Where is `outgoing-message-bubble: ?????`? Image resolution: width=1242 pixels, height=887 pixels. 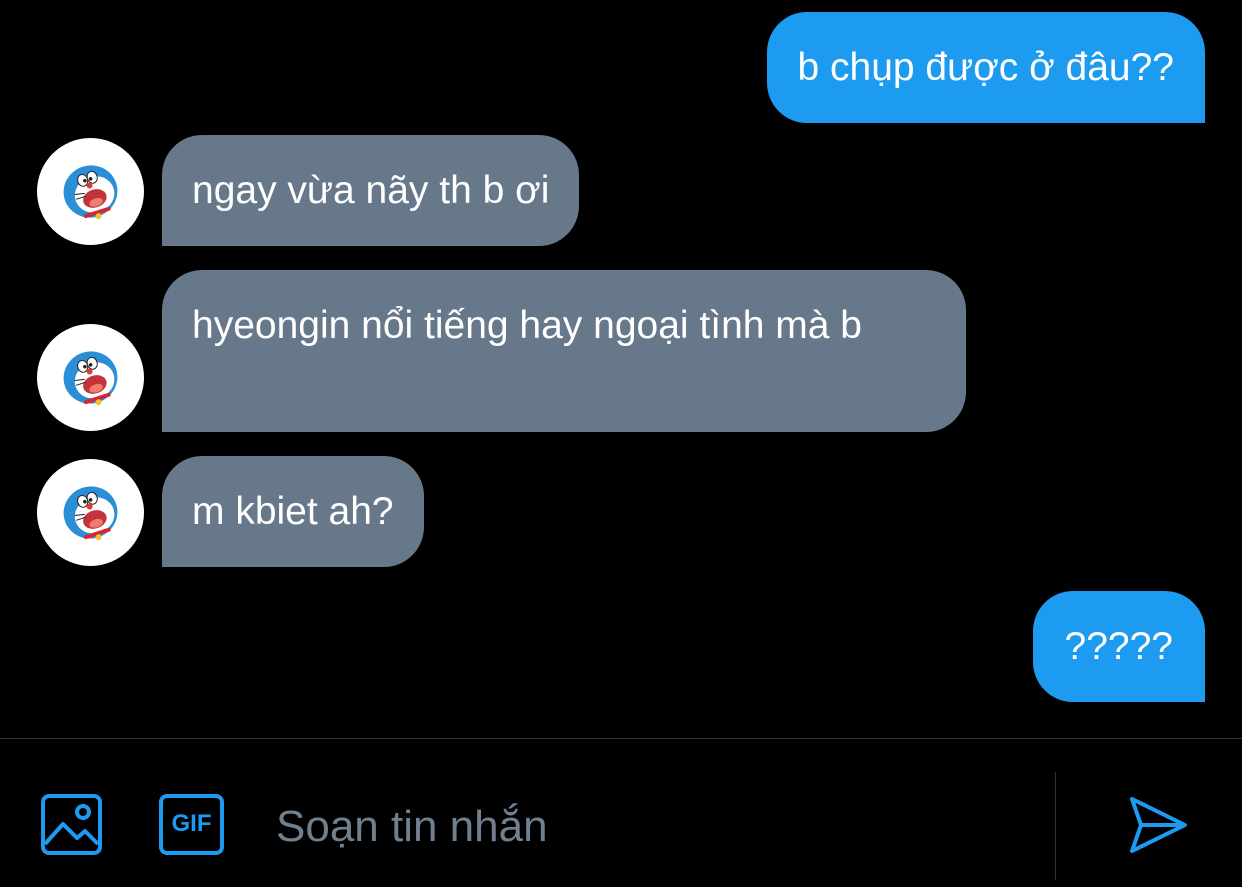 outgoing-message-bubble: ????? is located at coordinates (1118, 646).